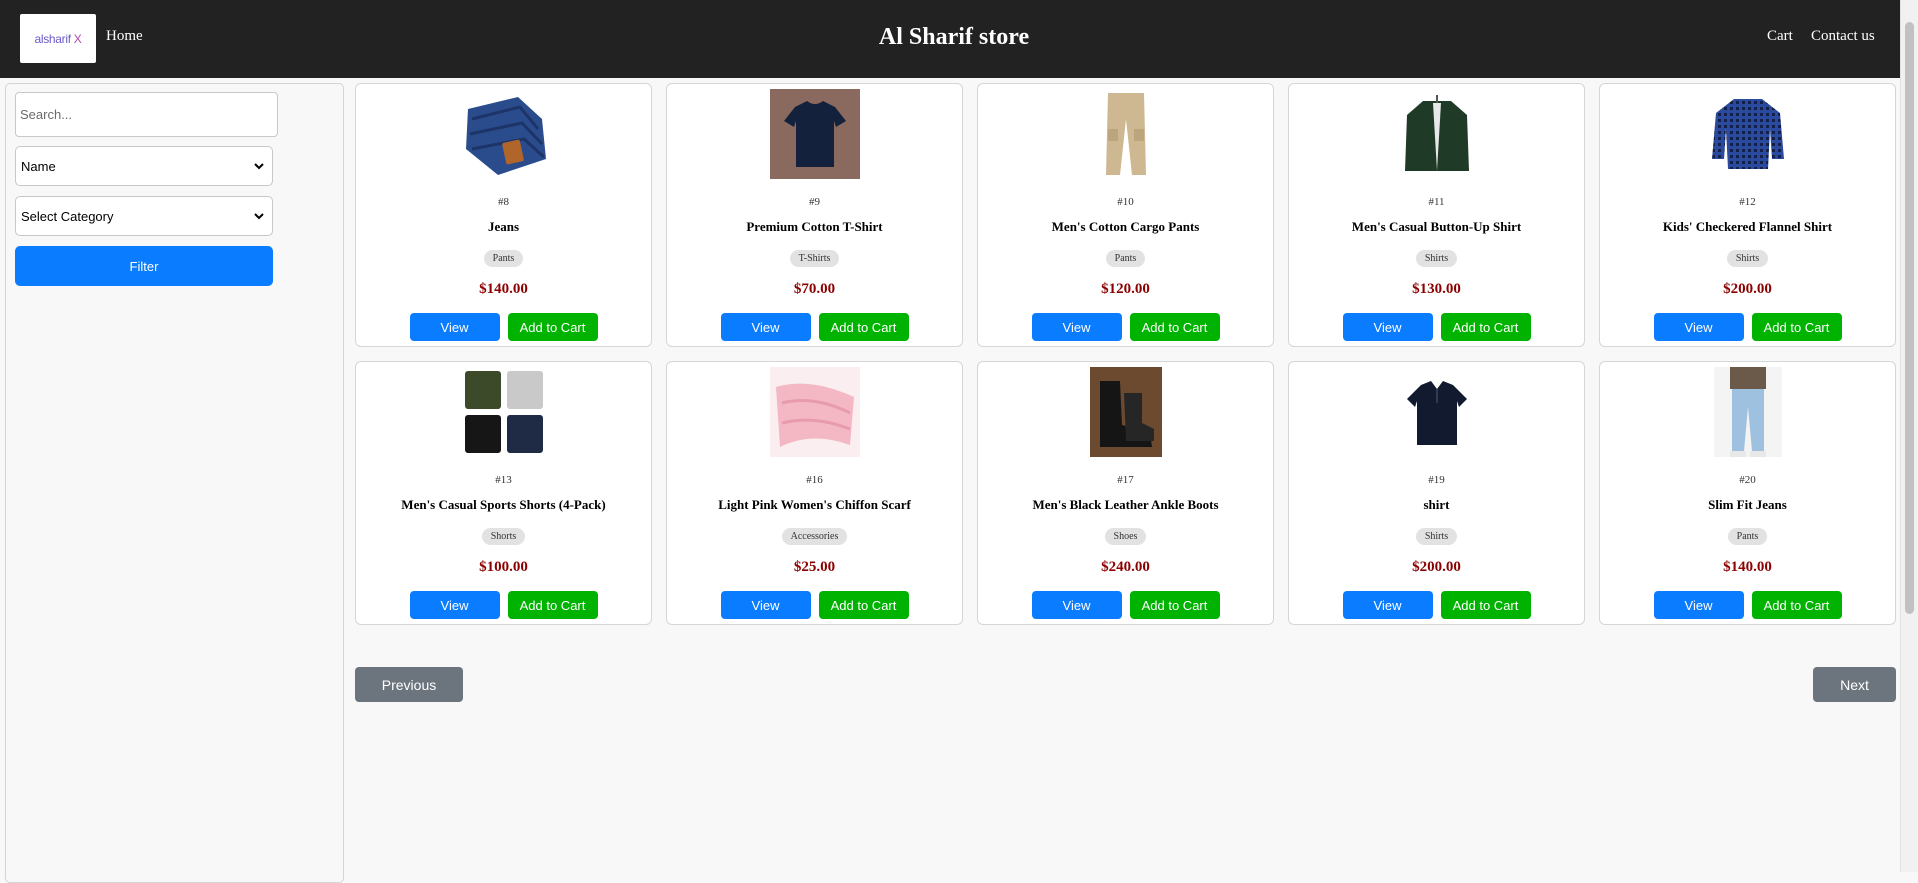 This screenshot has width=1918, height=883. What do you see at coordinates (1436, 202) in the screenshot?
I see `product-id: #11` at bounding box center [1436, 202].